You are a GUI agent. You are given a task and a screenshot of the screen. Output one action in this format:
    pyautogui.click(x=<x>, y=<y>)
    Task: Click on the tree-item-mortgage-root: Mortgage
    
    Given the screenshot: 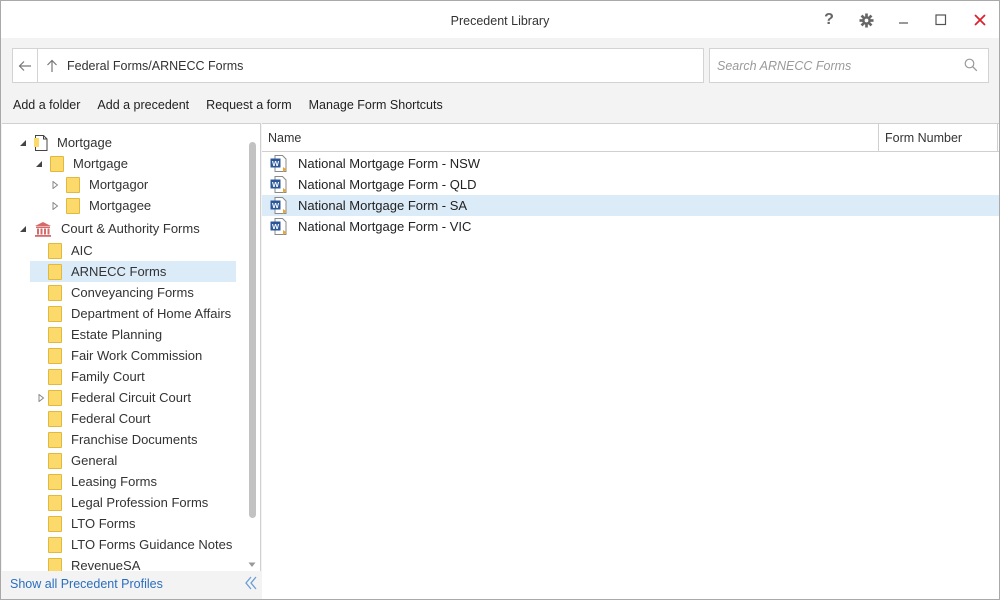 What is the action you would take?
    pyautogui.click(x=126, y=142)
    